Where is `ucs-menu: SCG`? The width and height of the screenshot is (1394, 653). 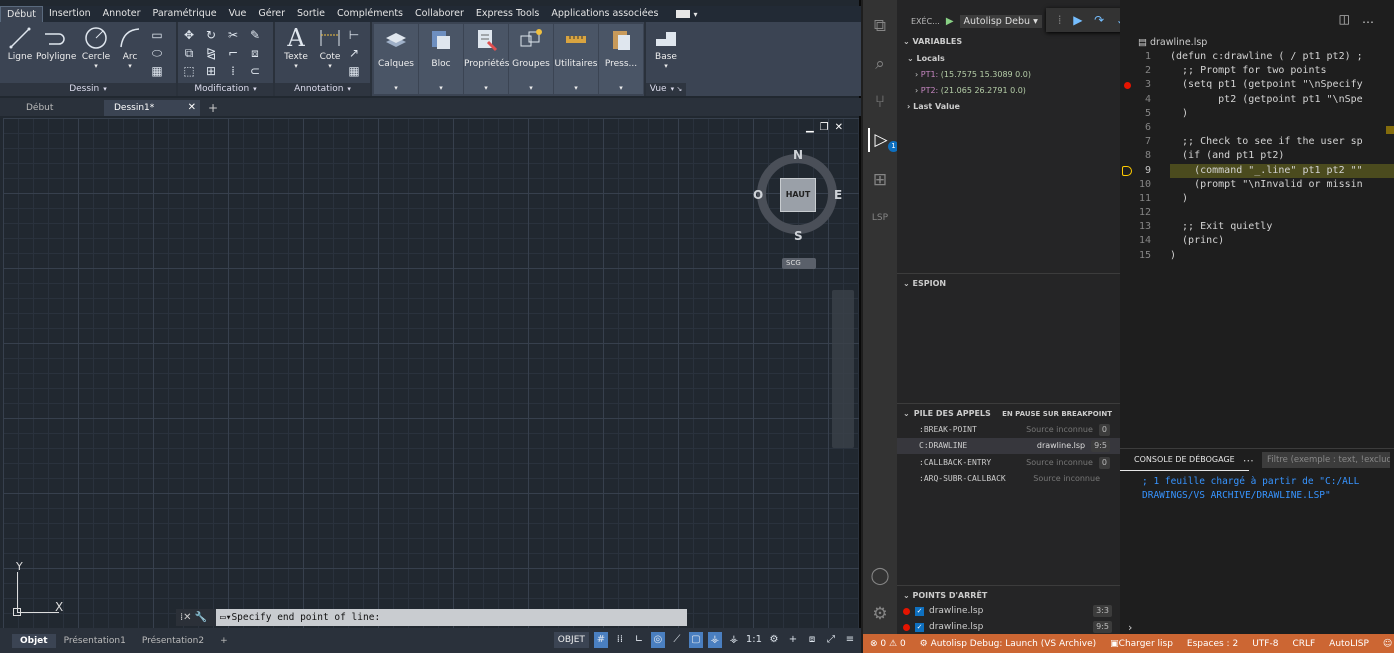 ucs-menu: SCG is located at coordinates (799, 263).